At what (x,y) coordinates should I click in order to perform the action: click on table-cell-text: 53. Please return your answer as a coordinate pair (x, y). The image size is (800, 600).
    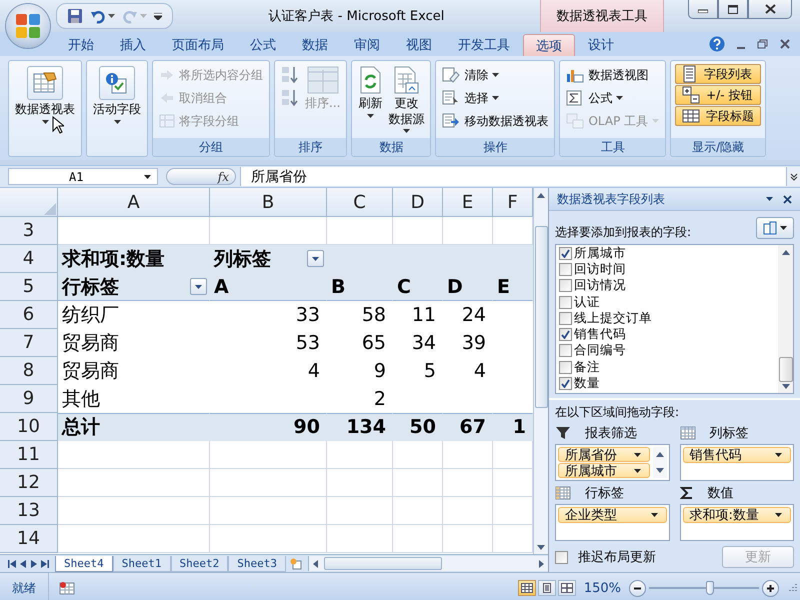
    Looking at the image, I should click on (307, 343).